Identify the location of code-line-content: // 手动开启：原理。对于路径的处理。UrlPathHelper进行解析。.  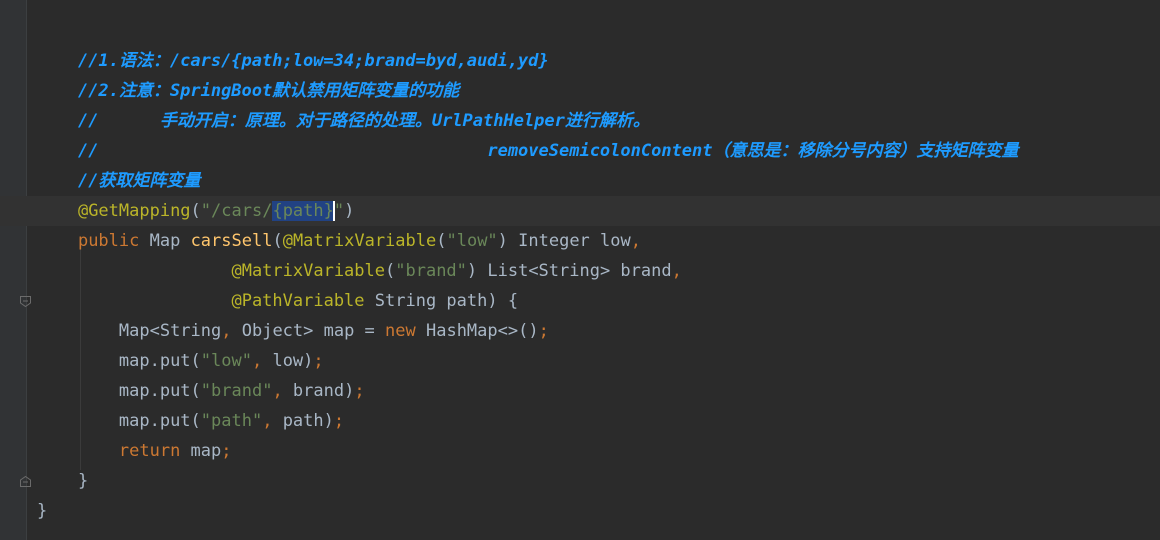
(343, 121).